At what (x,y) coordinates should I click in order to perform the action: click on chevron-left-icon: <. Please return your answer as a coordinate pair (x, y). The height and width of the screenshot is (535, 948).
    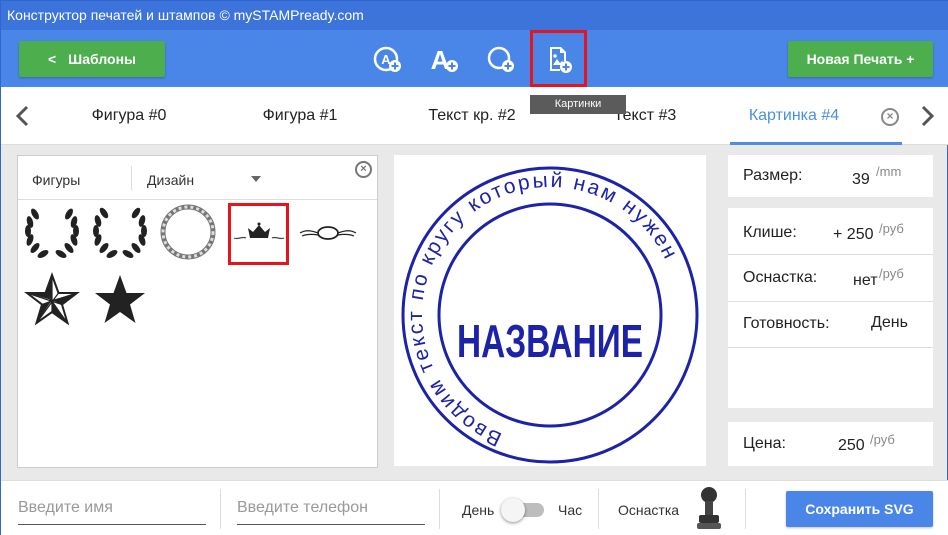
    Looking at the image, I should click on (52, 59).